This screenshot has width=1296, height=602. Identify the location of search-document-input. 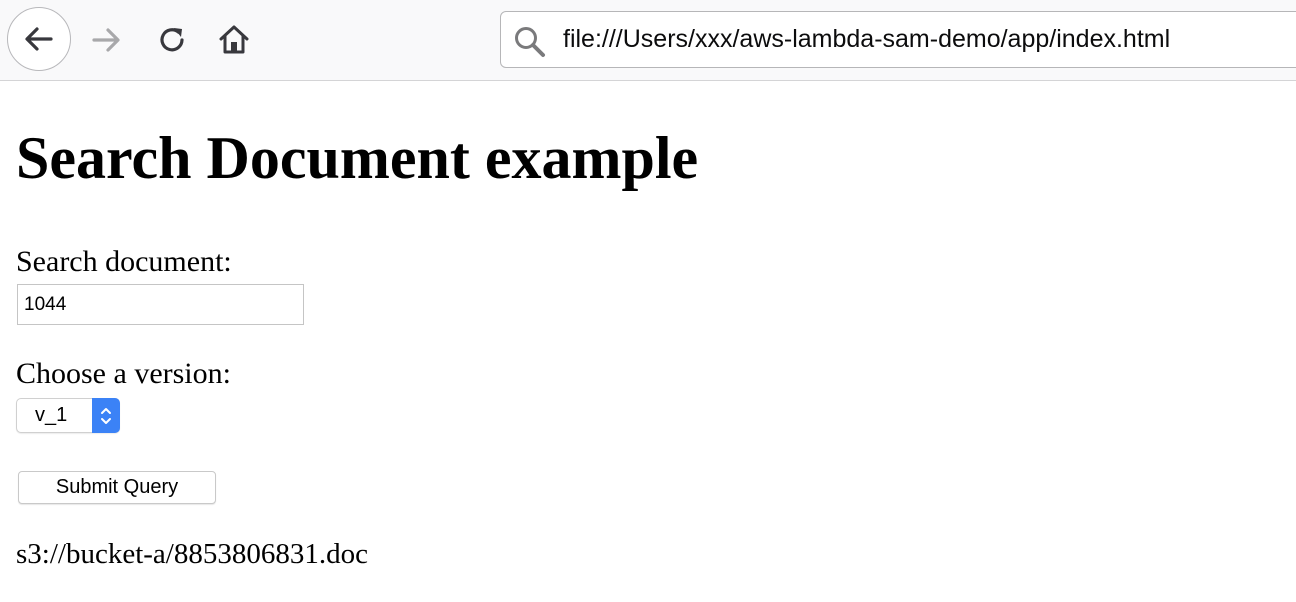
(160, 304).